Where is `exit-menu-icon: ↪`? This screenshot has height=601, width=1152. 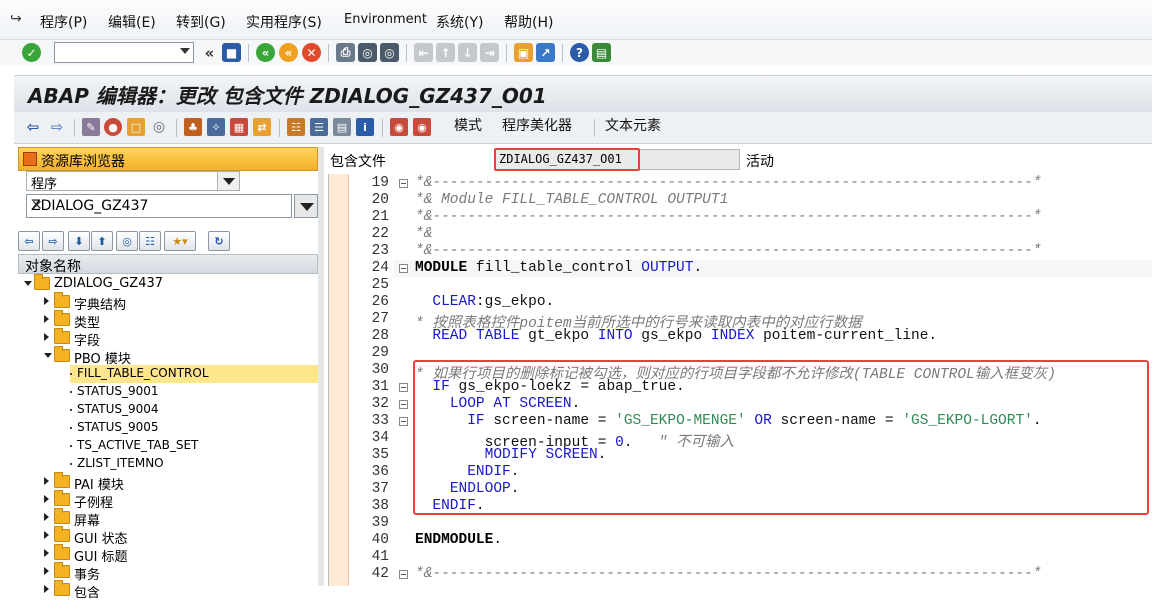
exit-menu-icon: ↪ is located at coordinates (18, 19).